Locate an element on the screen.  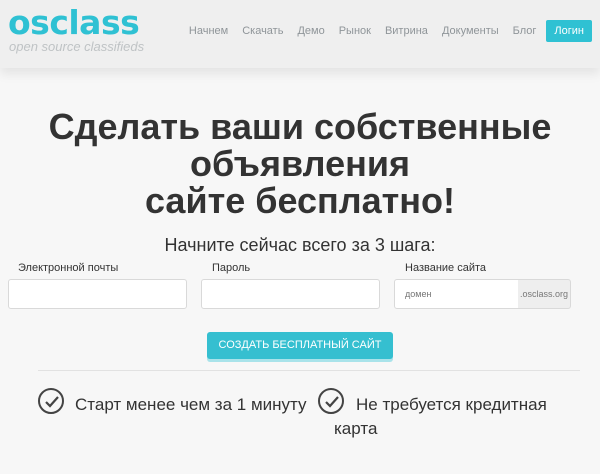
headline-line-3: сайте бесплатно! is located at coordinates (300, 200).